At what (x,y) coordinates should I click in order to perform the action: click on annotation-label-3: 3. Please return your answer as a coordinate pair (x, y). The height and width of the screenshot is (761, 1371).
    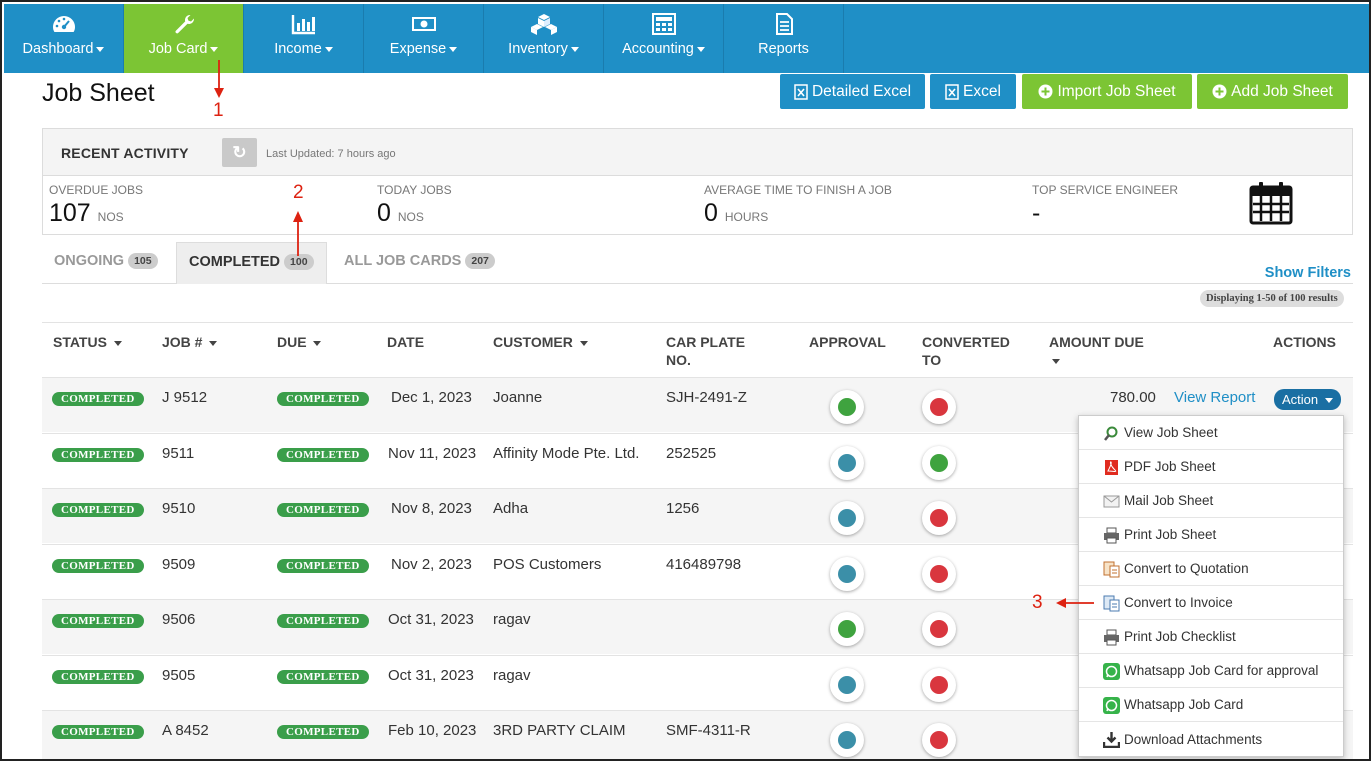
    Looking at the image, I should click on (1037, 602).